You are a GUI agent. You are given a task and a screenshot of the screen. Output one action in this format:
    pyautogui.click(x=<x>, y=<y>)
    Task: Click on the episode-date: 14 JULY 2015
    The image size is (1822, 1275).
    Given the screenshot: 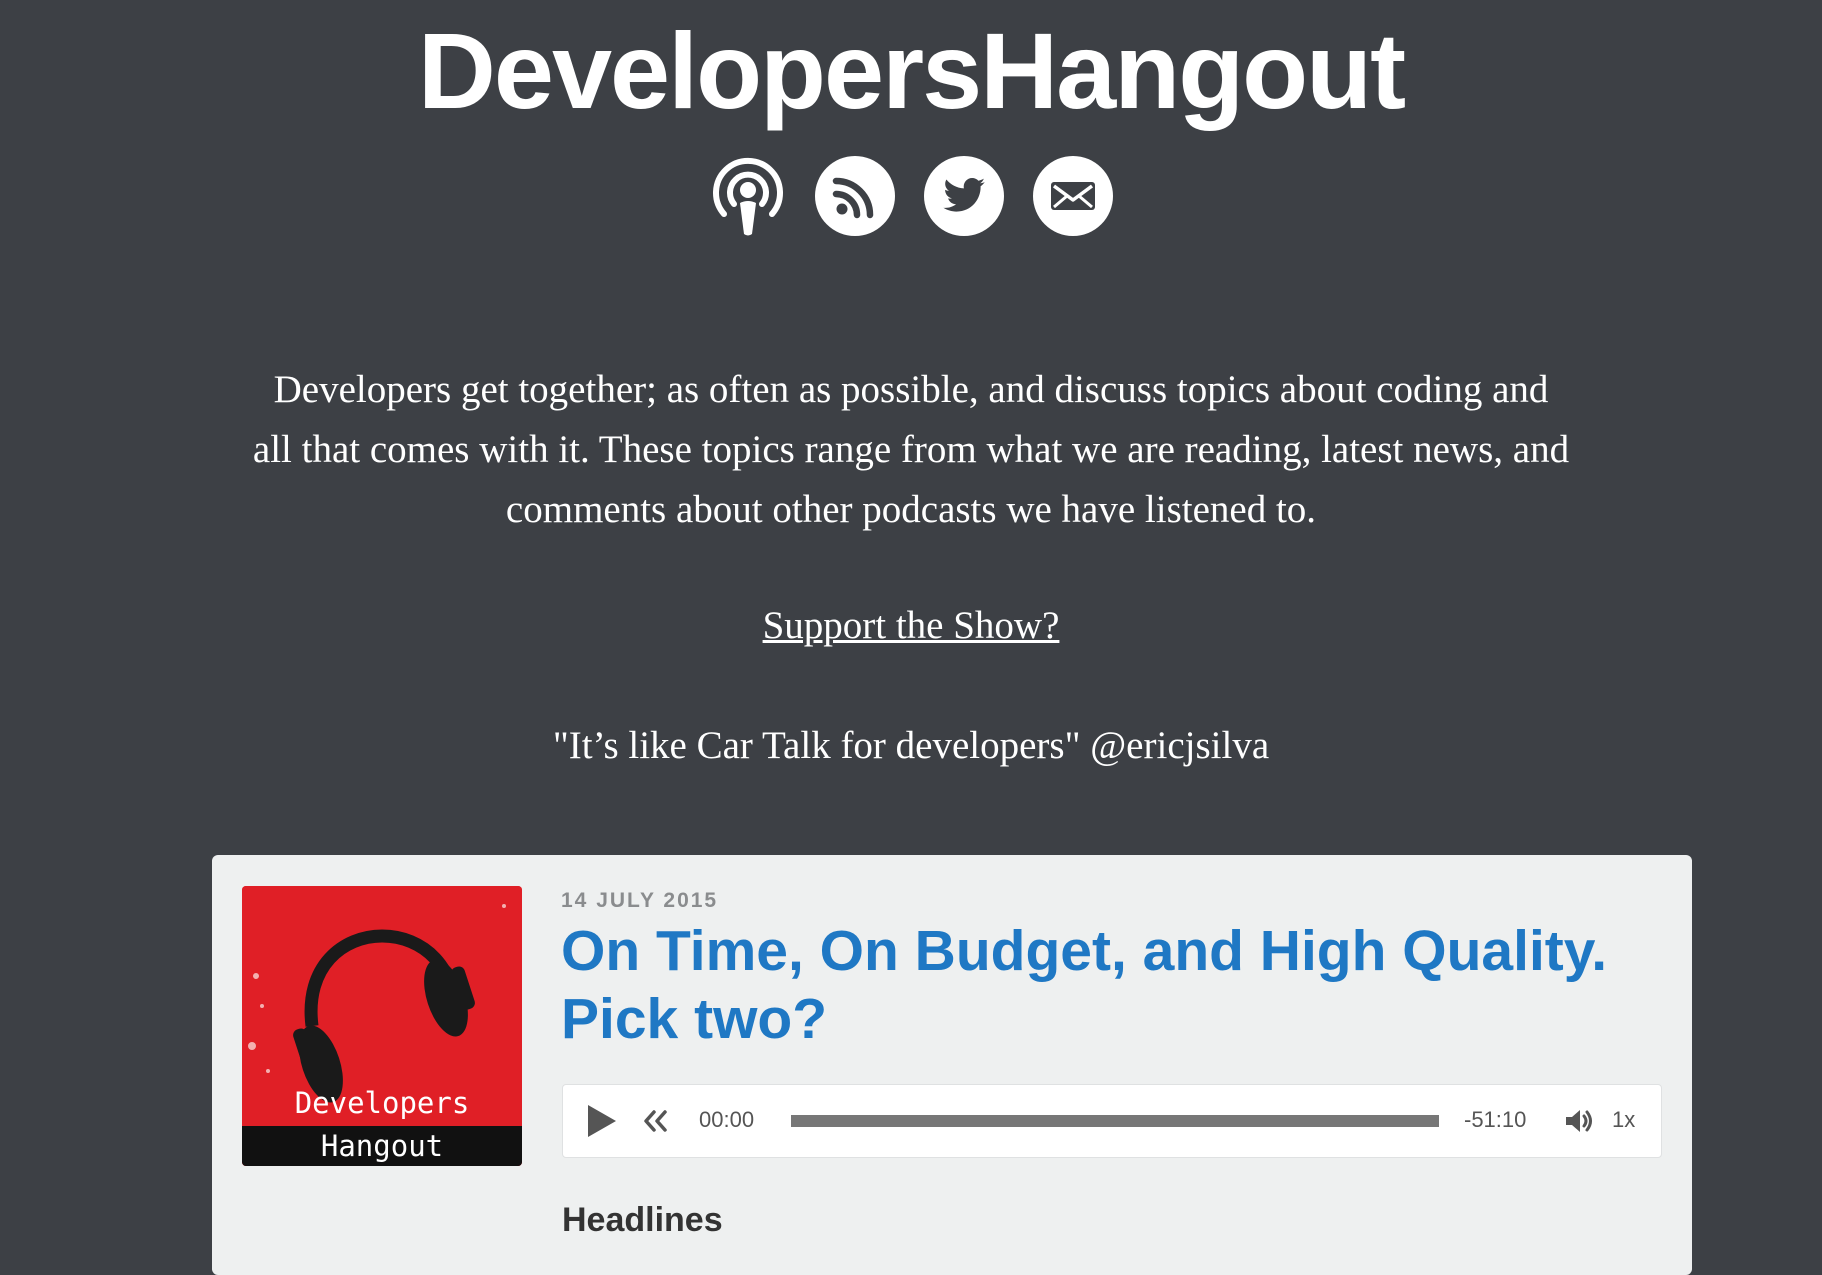 What is the action you would take?
    pyautogui.click(x=640, y=900)
    